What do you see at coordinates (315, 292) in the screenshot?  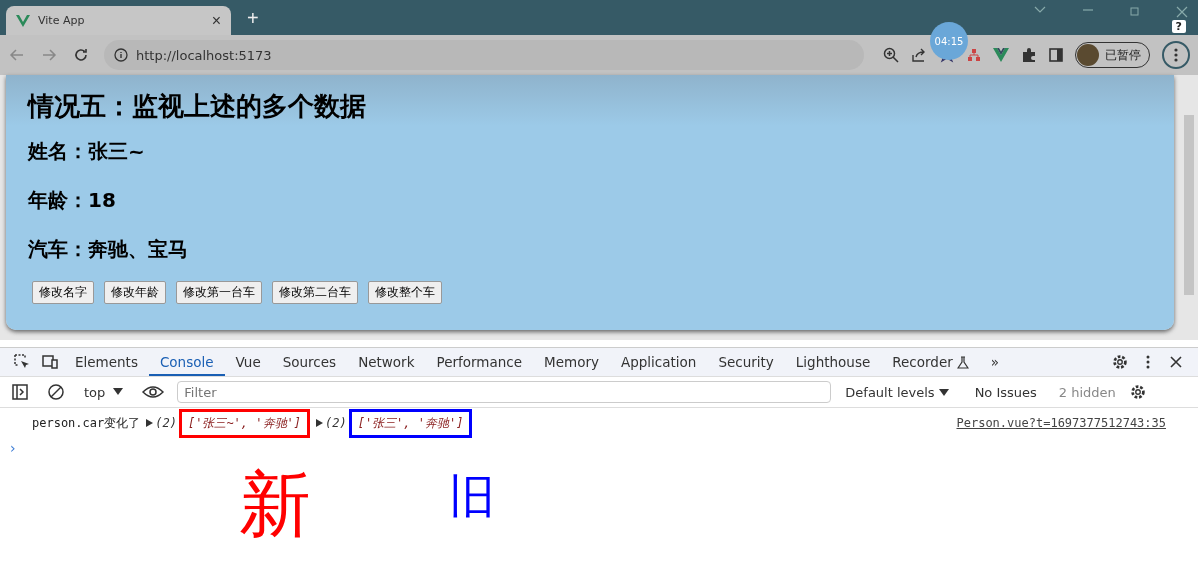 I see `page-button: 修改第二台车` at bounding box center [315, 292].